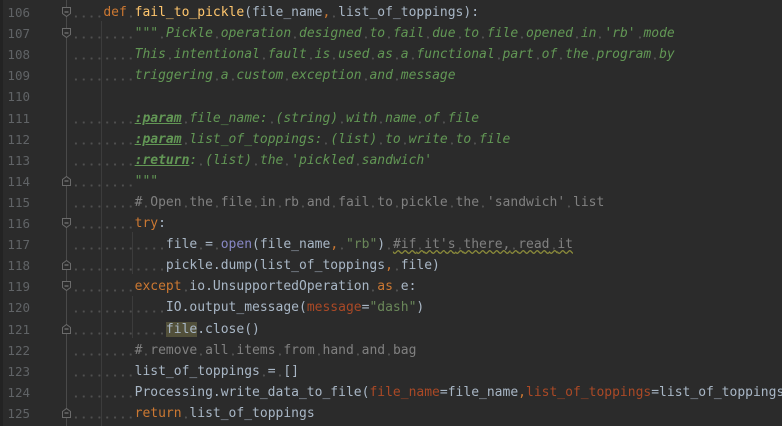 The height and width of the screenshot is (426, 782). I want to click on line-number: 115, so click(18, 202).